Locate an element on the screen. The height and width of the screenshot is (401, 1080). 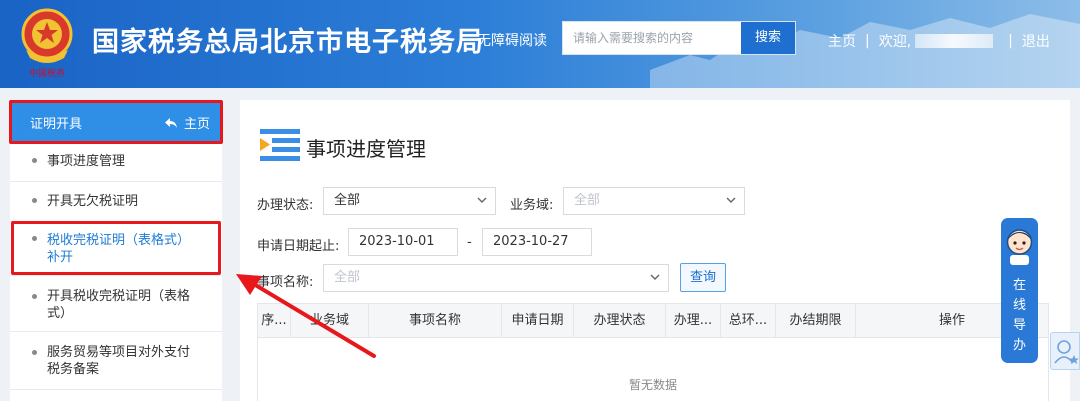
sidebar-item-label: 开具税收完税证明（表格 式） is located at coordinates (119, 305).